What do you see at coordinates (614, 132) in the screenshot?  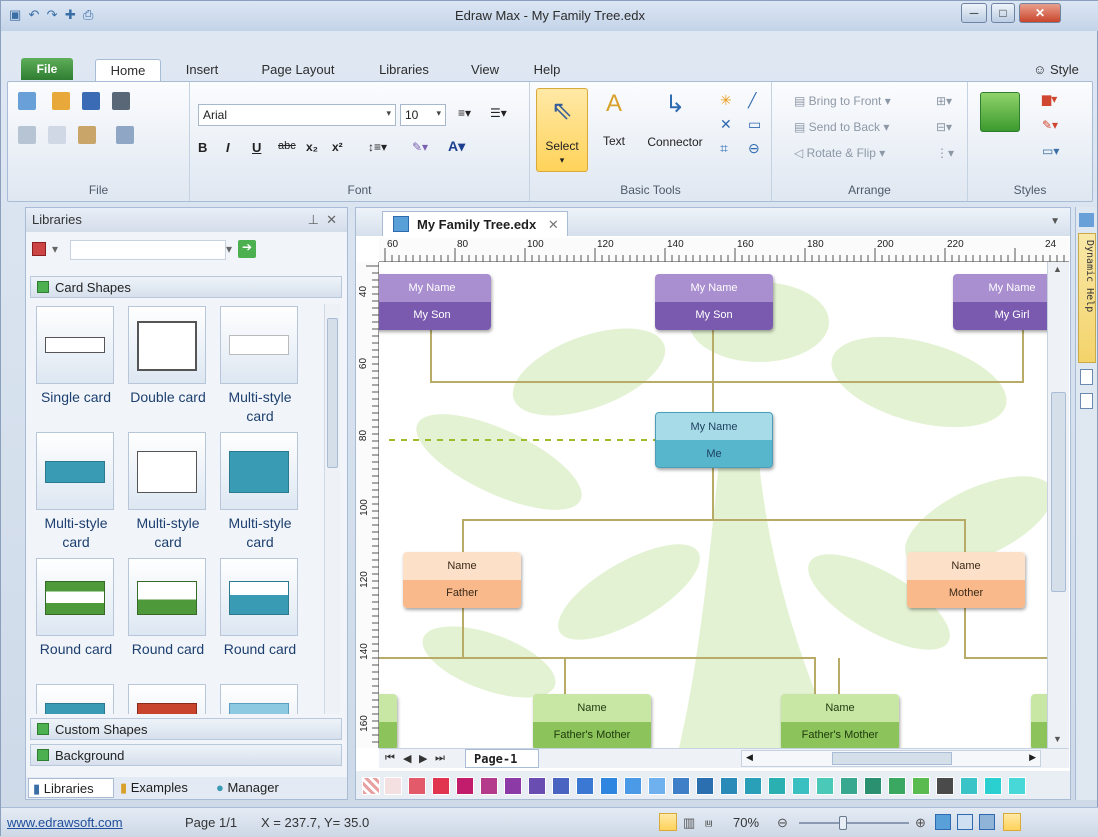 I see `text-tool-button: A Text` at bounding box center [614, 132].